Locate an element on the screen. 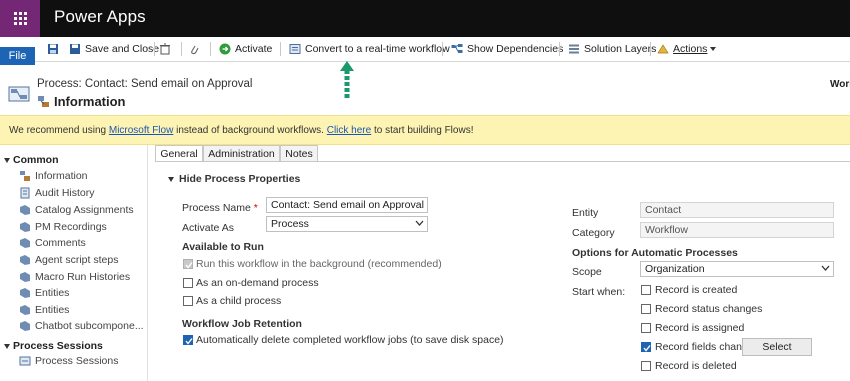 The height and width of the screenshot is (381, 850). show-dependencies-button: Show Dependencies is located at coordinates (507, 49).